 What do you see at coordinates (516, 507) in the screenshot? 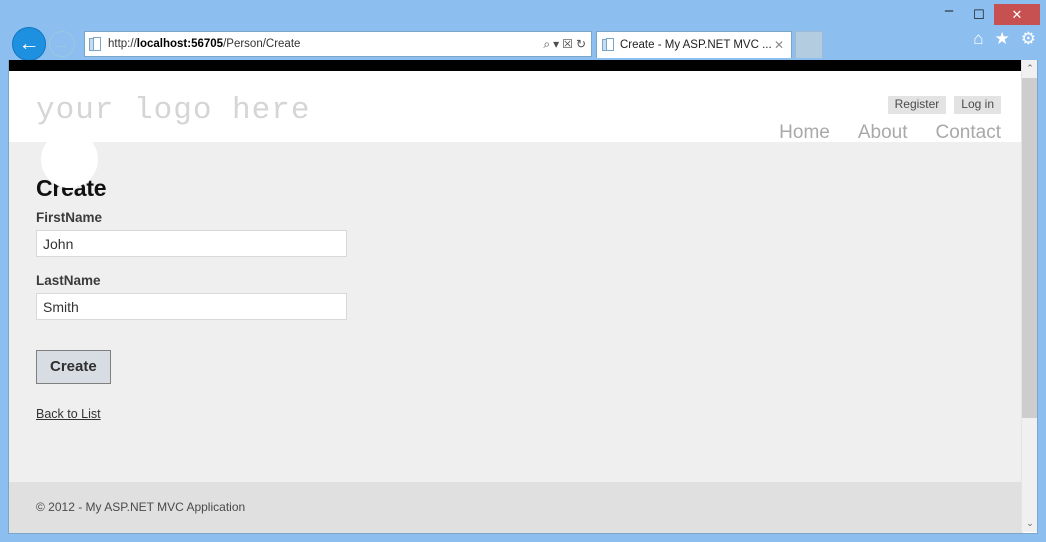
I see `site-footer: © 2012 - My ASP.NET MVC Application` at bounding box center [516, 507].